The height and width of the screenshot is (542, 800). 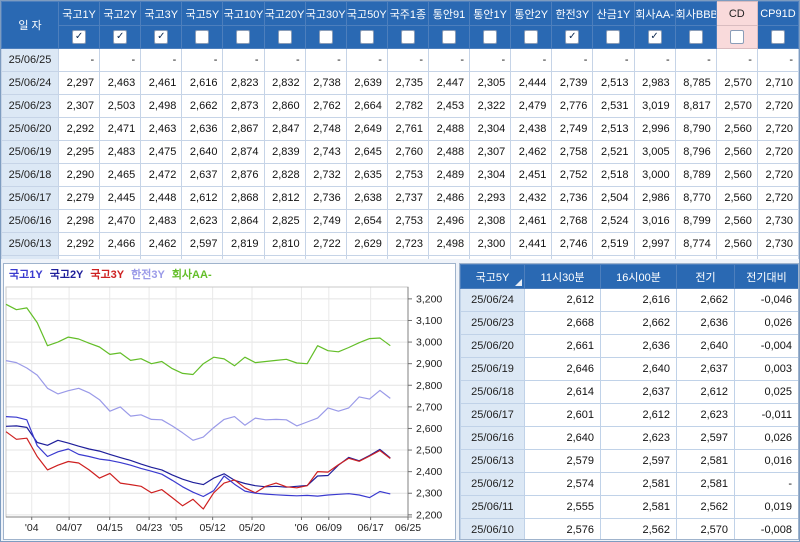 I want to click on col-header-kepco-3y: 한전3Y, so click(x=572, y=13).